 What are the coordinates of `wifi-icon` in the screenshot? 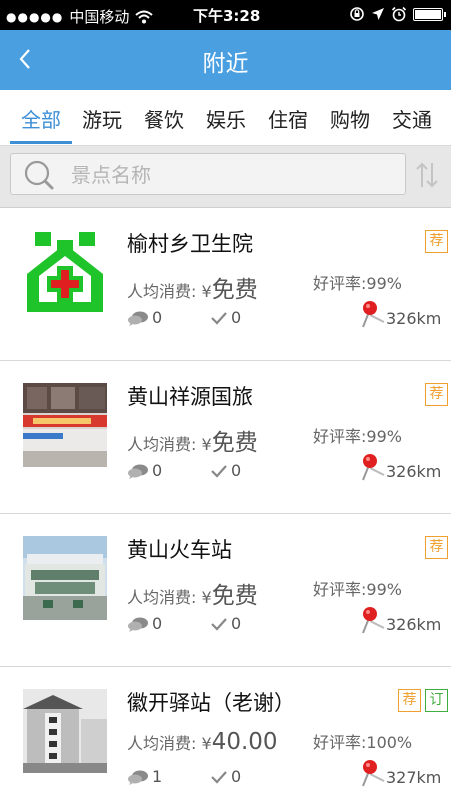 It's located at (144, 16).